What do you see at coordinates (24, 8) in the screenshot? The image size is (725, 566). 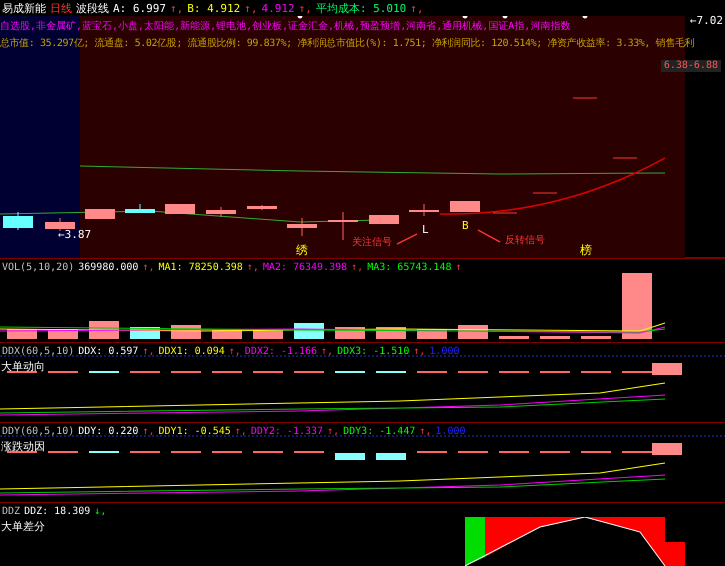 I see `indicator-value: 易成新能` at bounding box center [24, 8].